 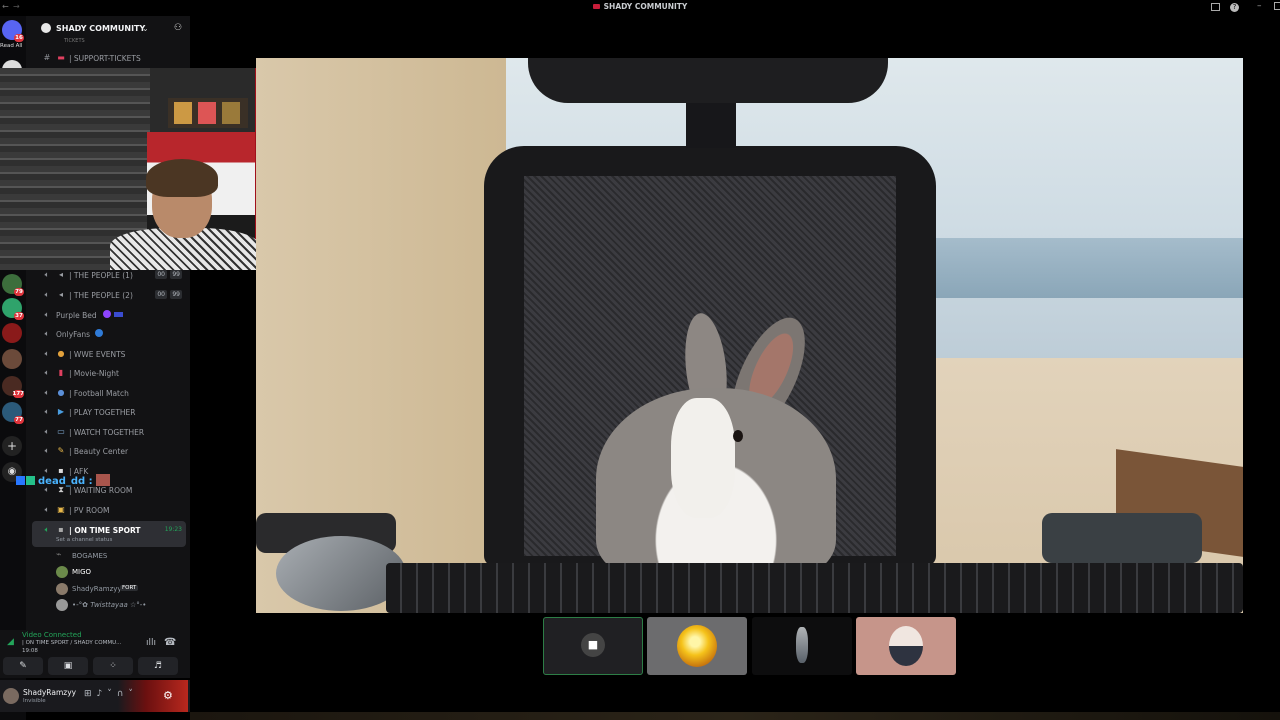 What do you see at coordinates (74, 41) in the screenshot?
I see `category-label: TICKETS` at bounding box center [74, 41].